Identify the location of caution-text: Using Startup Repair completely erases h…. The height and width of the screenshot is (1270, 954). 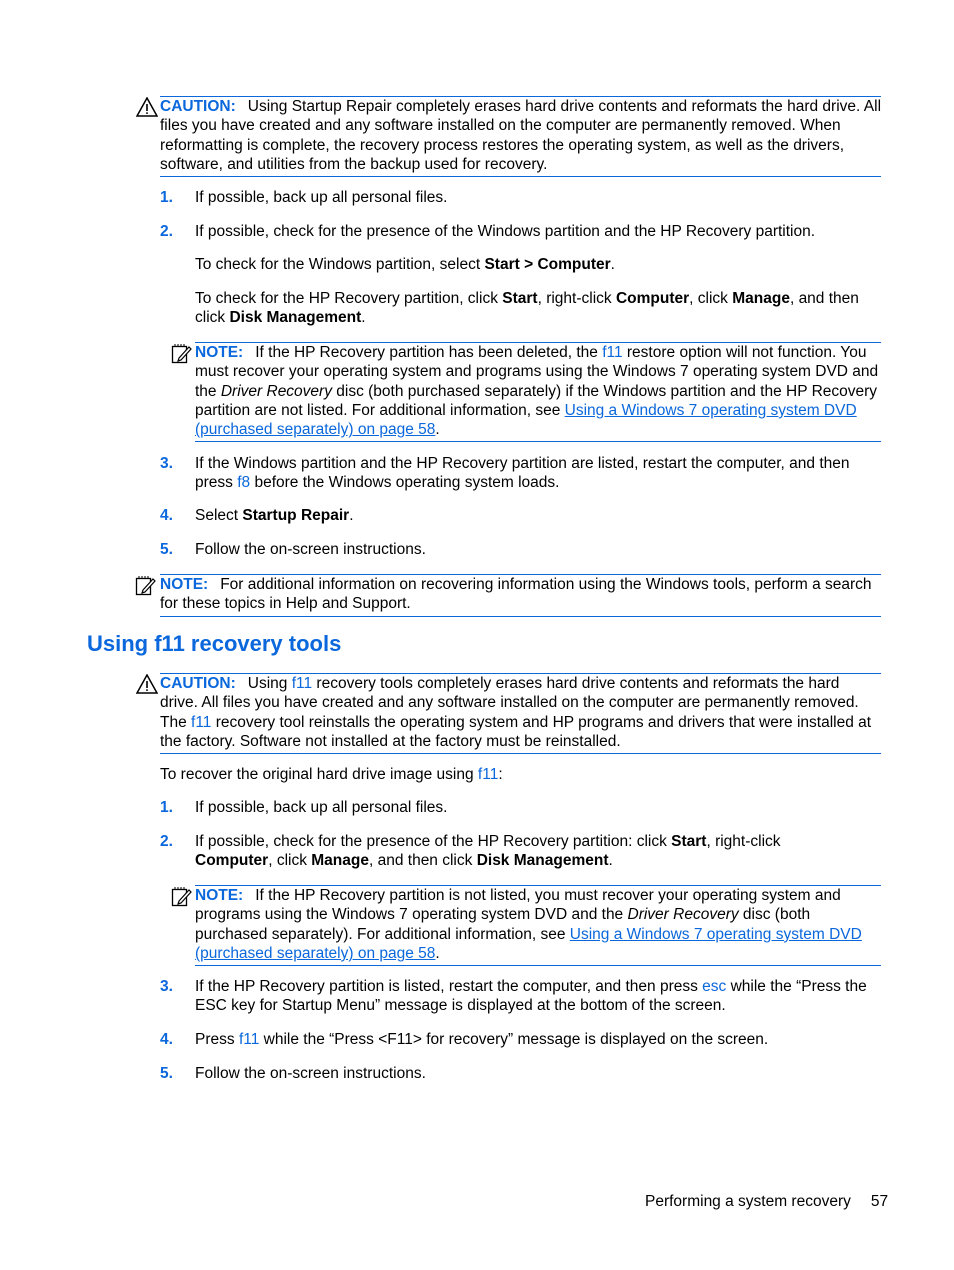
(521, 135).